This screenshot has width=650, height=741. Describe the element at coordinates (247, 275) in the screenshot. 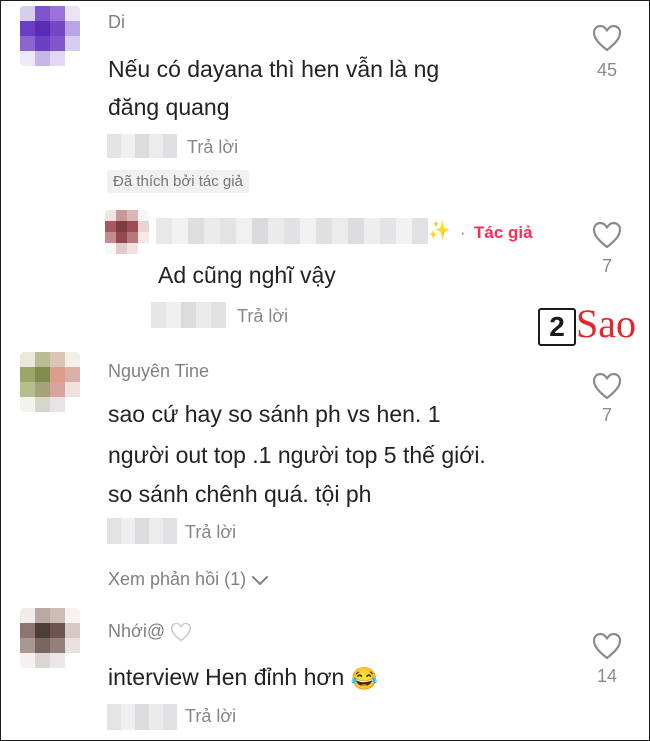

I see `reply-text: Ad cũng nghĩ vậy` at that location.